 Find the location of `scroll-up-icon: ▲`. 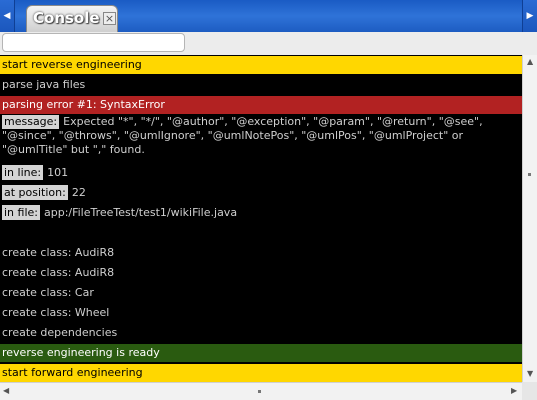

scroll-up-icon: ▲ is located at coordinates (530, 61).